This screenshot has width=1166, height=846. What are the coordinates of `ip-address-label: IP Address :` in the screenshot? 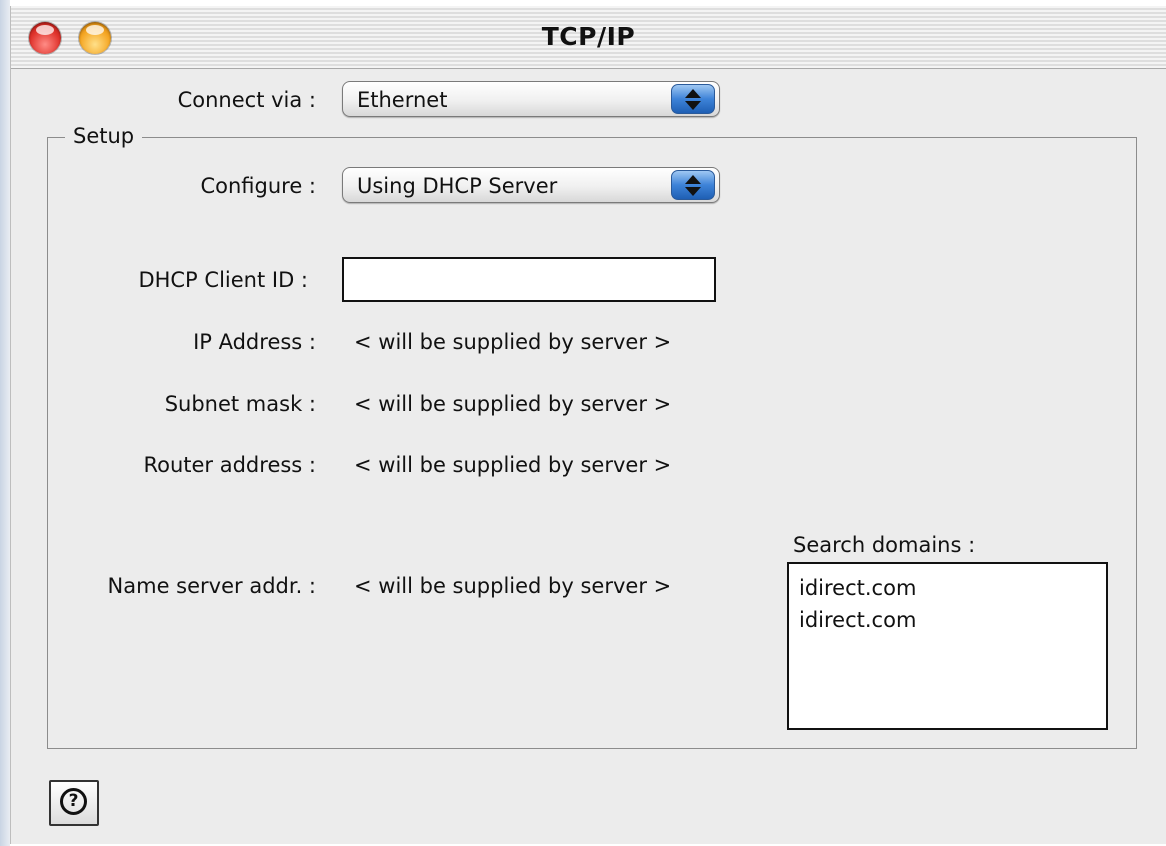 It's located at (254, 342).